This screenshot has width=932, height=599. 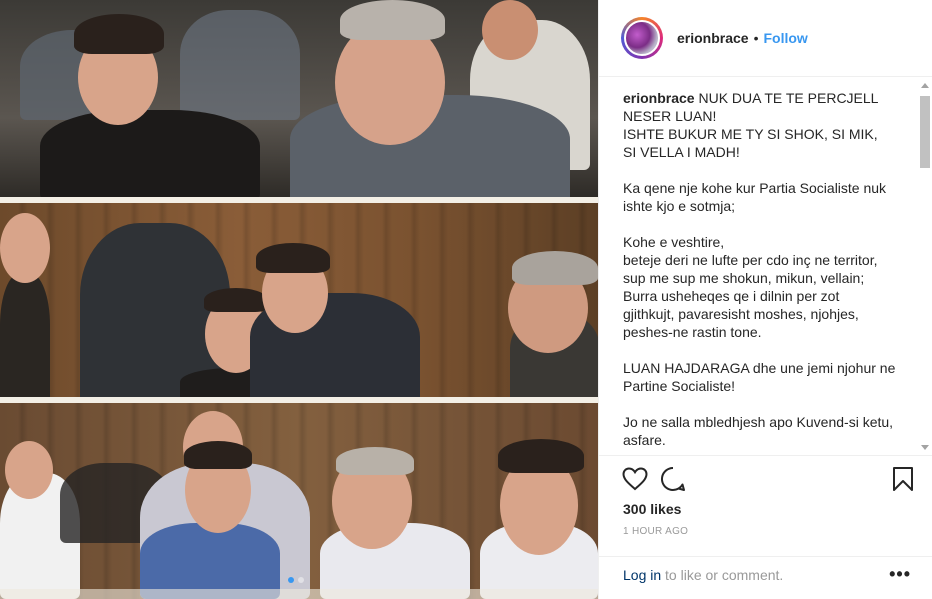 What do you see at coordinates (925, 447) in the screenshot?
I see `scroll-down-arrow-icon` at bounding box center [925, 447].